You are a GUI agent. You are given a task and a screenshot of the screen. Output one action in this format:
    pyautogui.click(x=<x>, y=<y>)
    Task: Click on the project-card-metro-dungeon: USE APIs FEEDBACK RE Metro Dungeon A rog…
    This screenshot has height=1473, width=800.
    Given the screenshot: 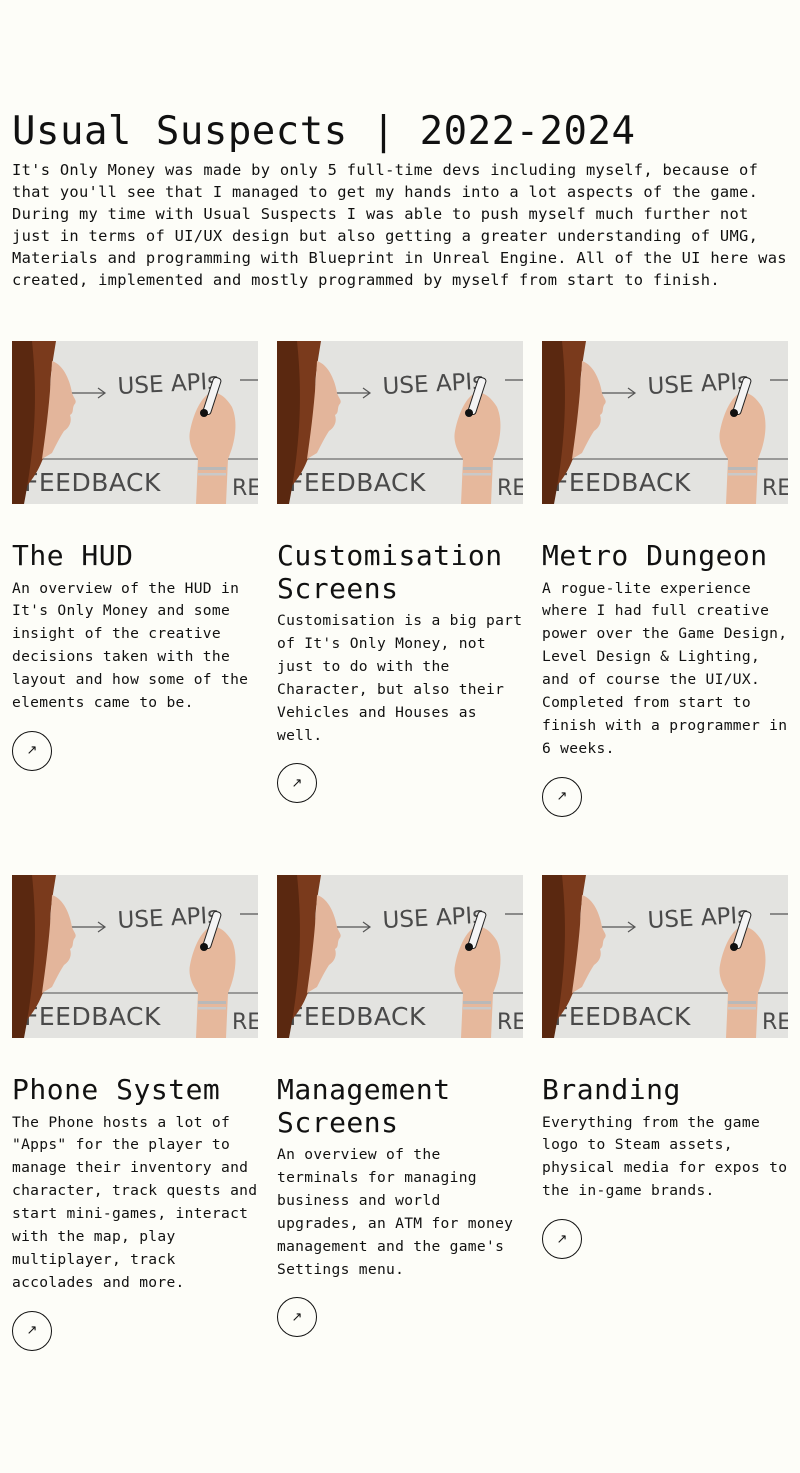 What is the action you would take?
    pyautogui.click(x=665, y=579)
    